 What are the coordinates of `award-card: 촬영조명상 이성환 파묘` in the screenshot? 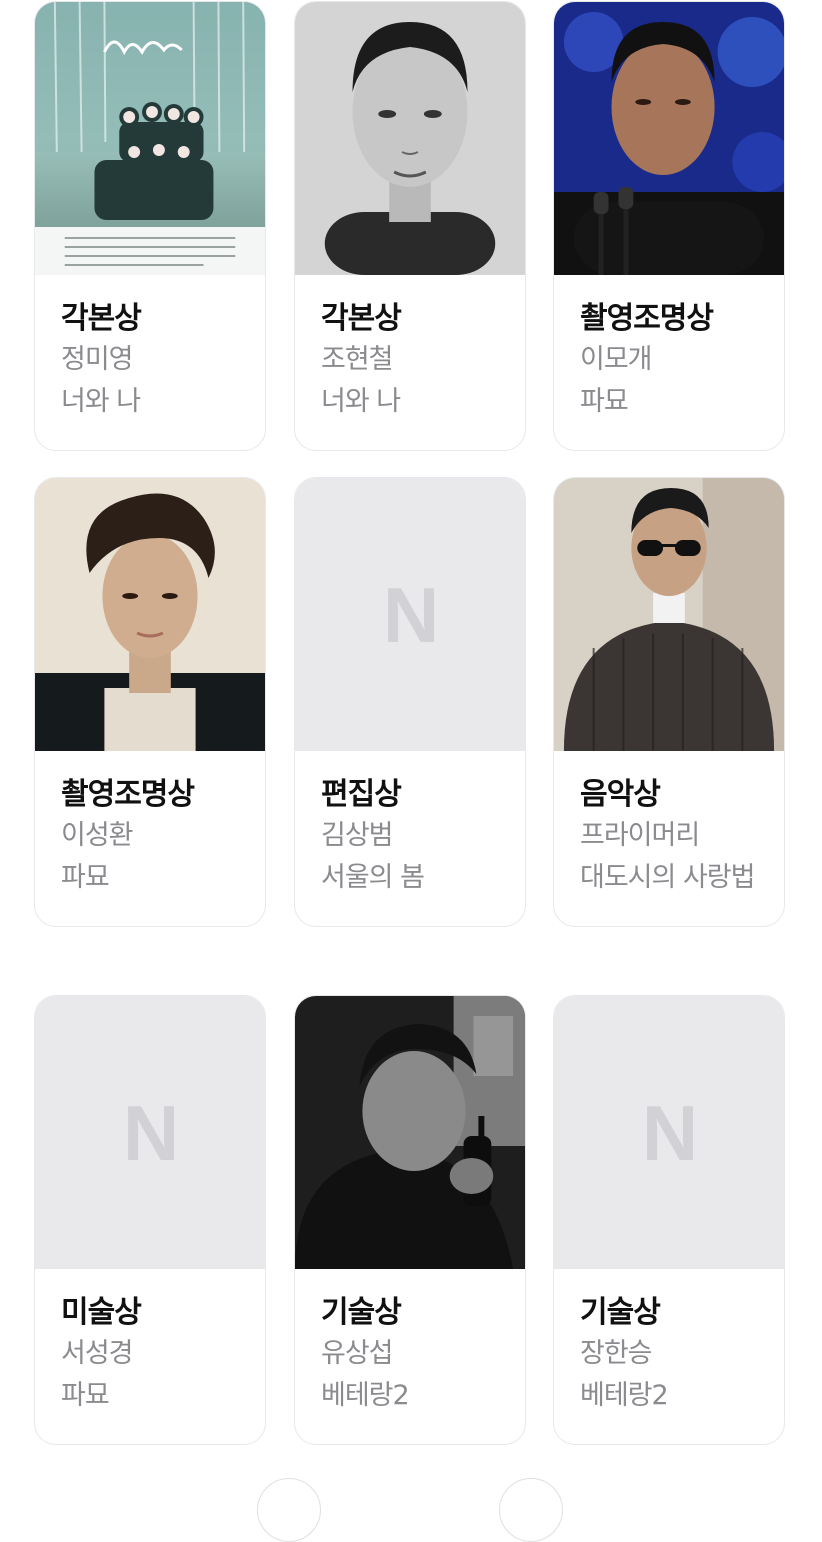 It's located at (150, 702).